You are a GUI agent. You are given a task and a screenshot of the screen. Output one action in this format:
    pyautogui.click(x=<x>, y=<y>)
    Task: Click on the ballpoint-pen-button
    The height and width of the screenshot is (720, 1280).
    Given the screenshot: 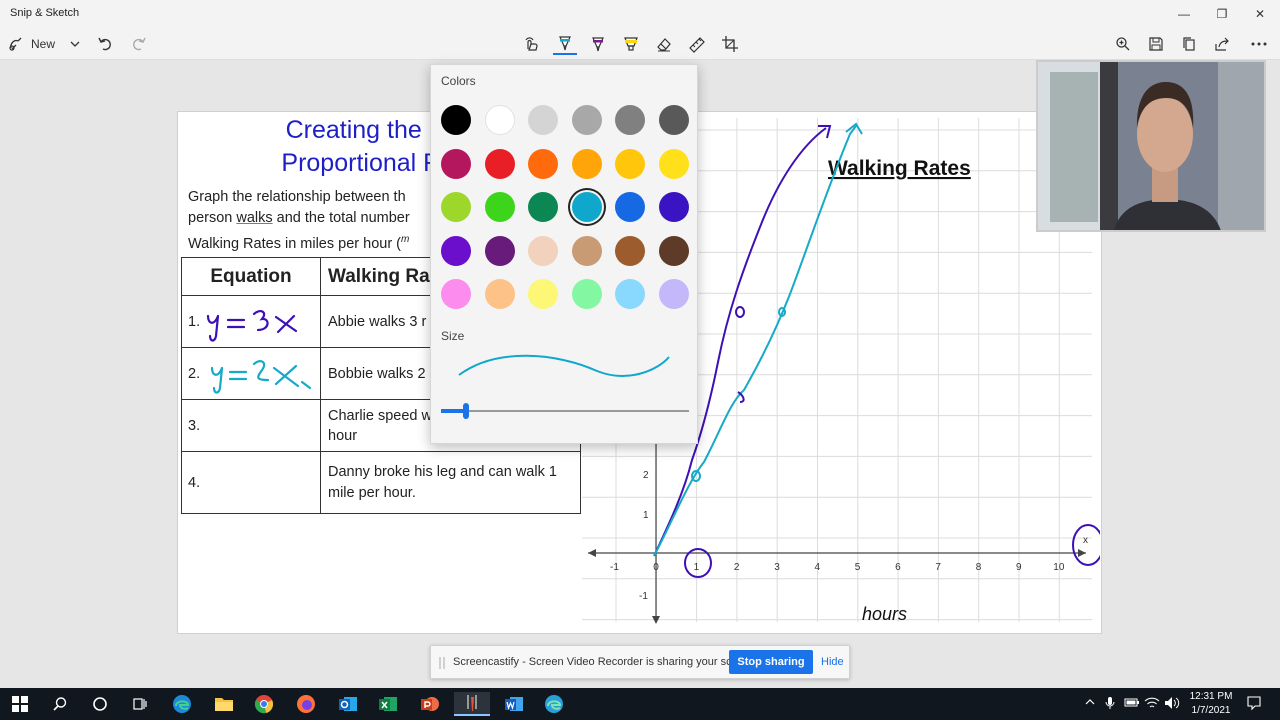 What is the action you would take?
    pyautogui.click(x=565, y=44)
    